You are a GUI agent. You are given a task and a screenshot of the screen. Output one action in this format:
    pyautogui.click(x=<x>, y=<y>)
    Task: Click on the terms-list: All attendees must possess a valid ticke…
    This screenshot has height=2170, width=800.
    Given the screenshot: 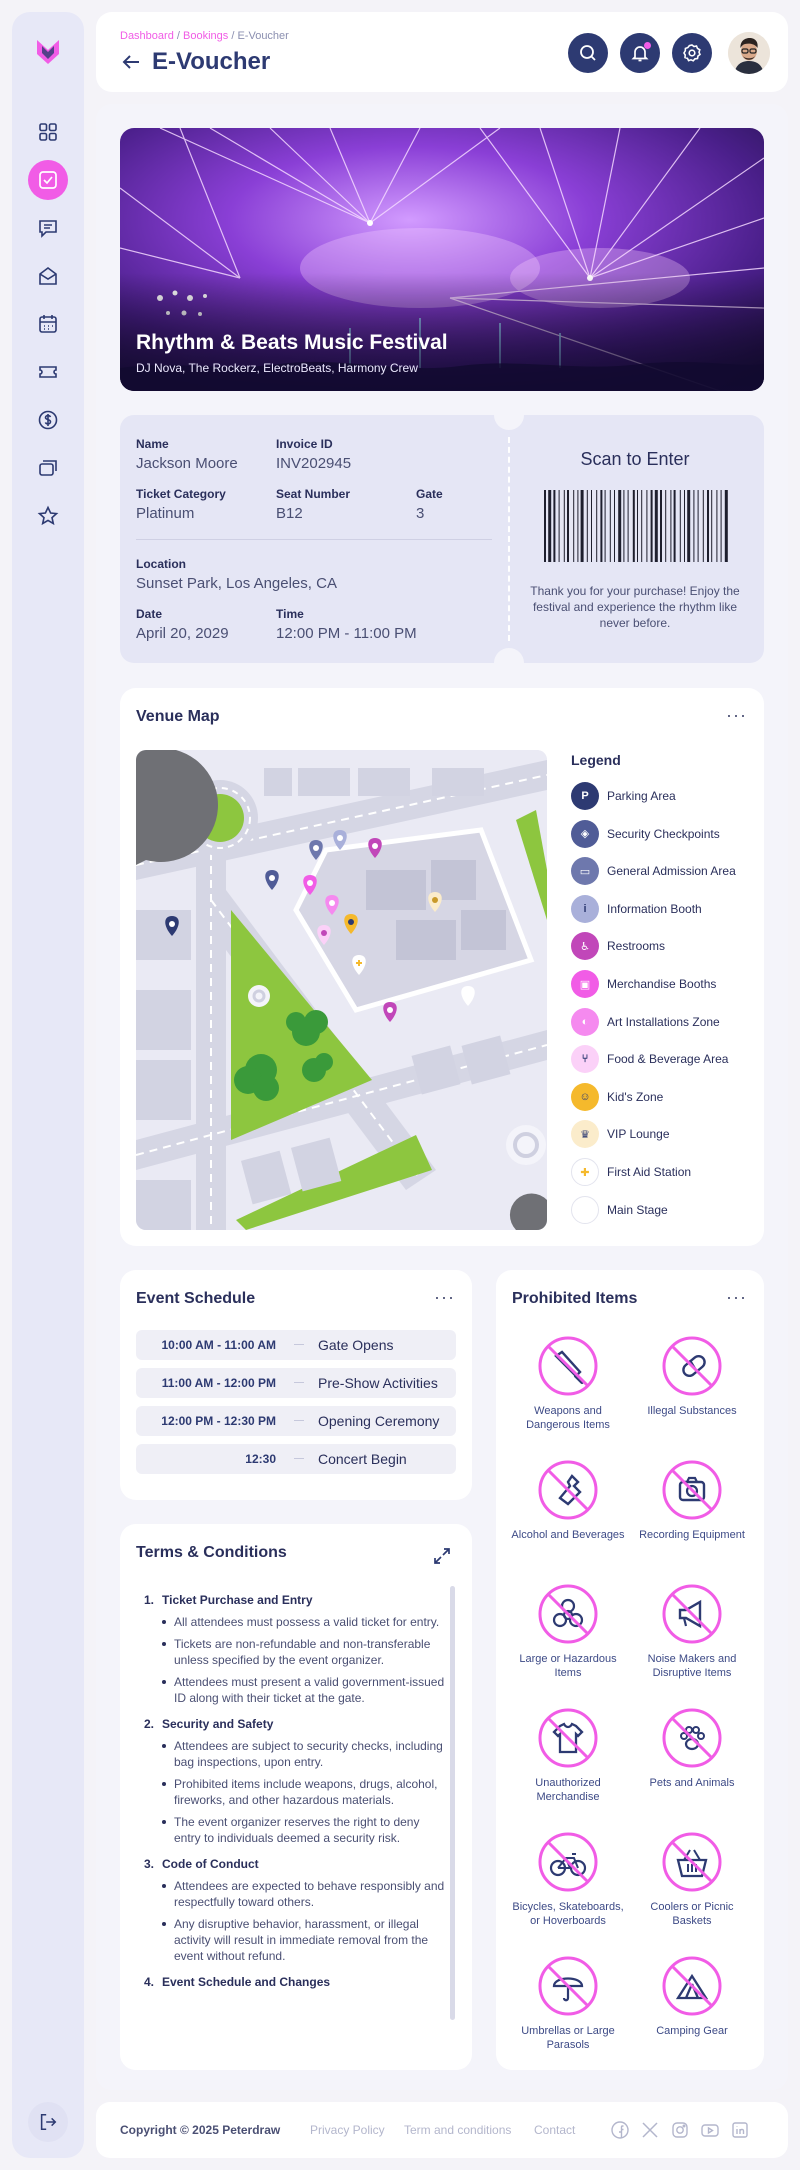 What is the action you would take?
    pyautogui.click(x=291, y=1660)
    